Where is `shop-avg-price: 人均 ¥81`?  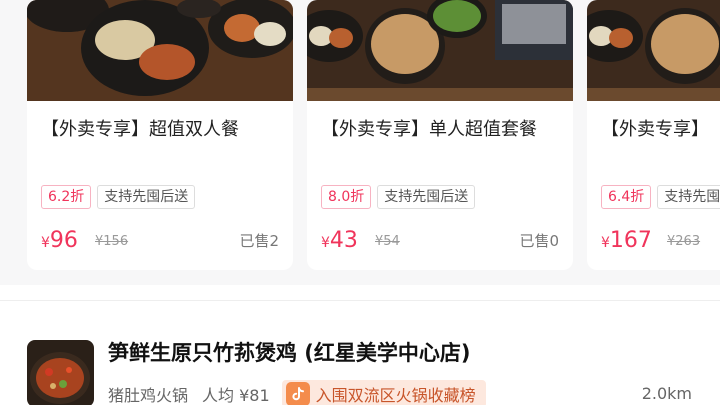
shop-avg-price: 人均 ¥81 is located at coordinates (236, 395).